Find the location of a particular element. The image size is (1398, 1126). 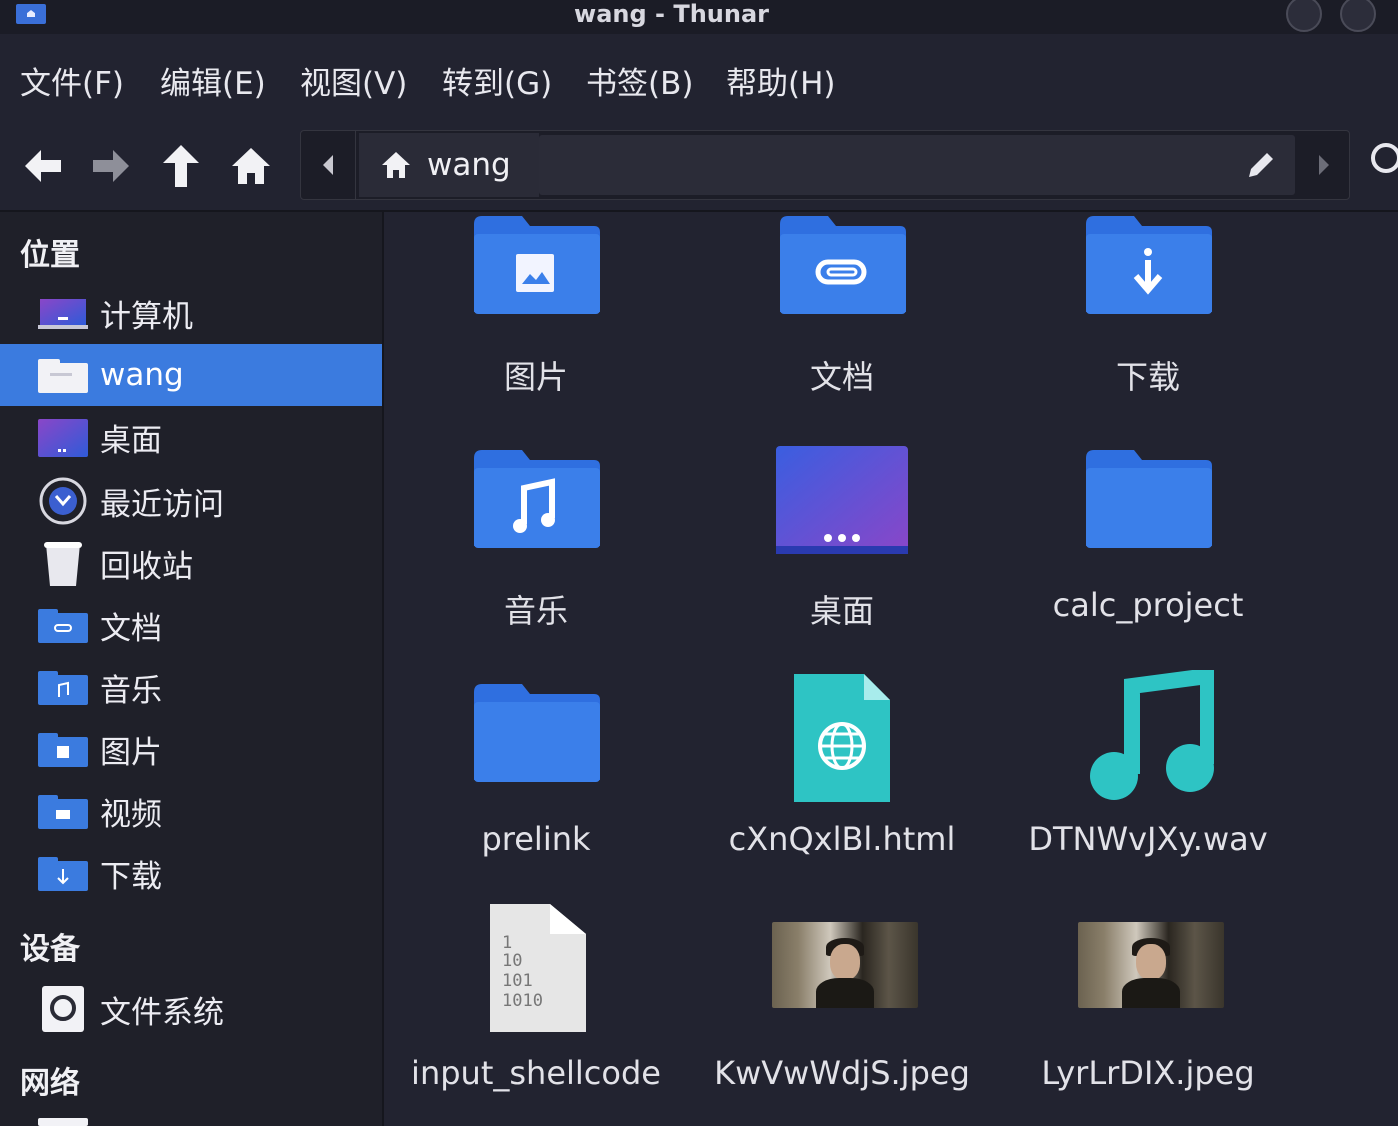

sidebar-item-videos: 视频 is located at coordinates (191, 811).